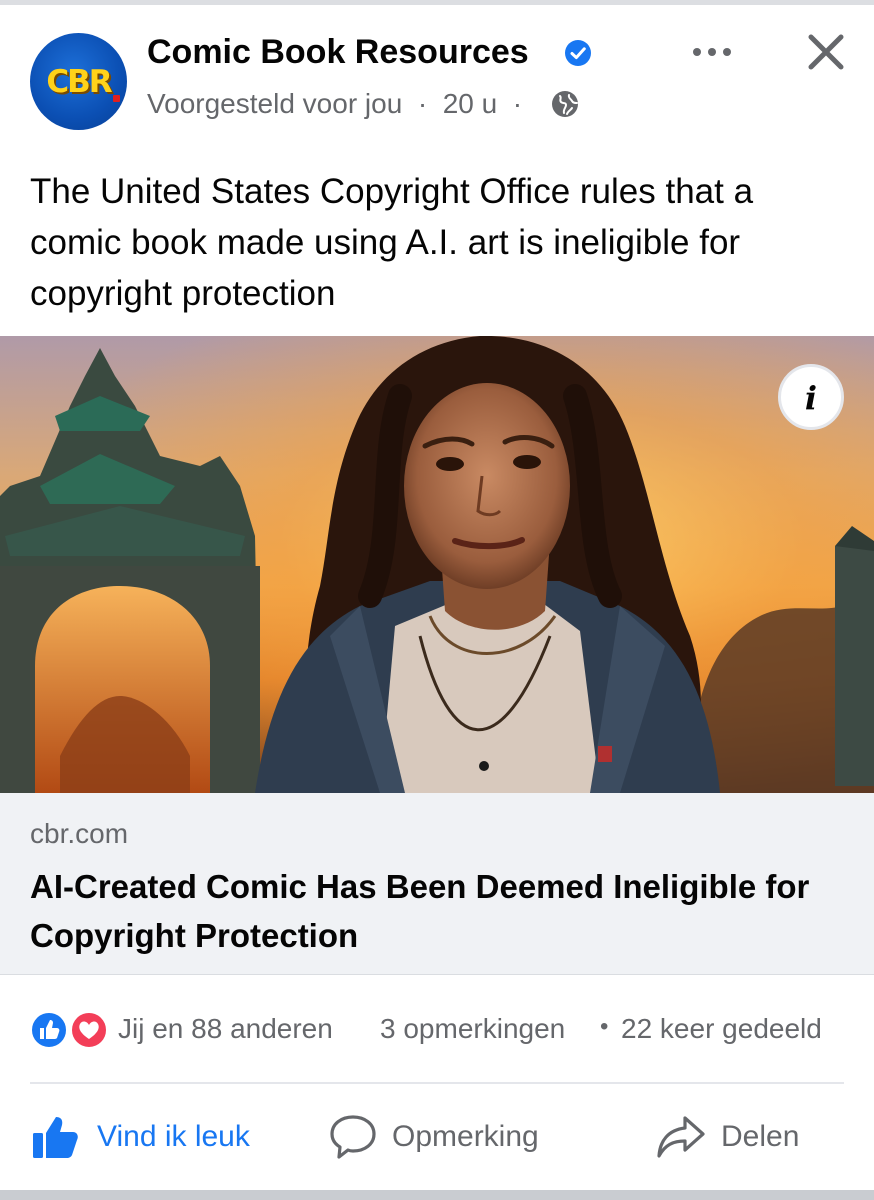 This screenshot has height=1200, width=874. I want to click on comments-count: 3 opmerkingen, so click(472, 1029).